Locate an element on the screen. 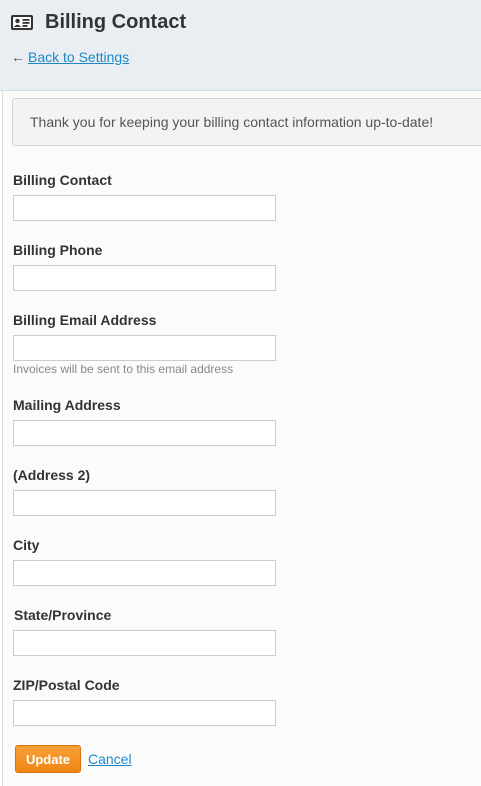 This screenshot has width=481, height=786. page-title: Billing Contact is located at coordinates (116, 22).